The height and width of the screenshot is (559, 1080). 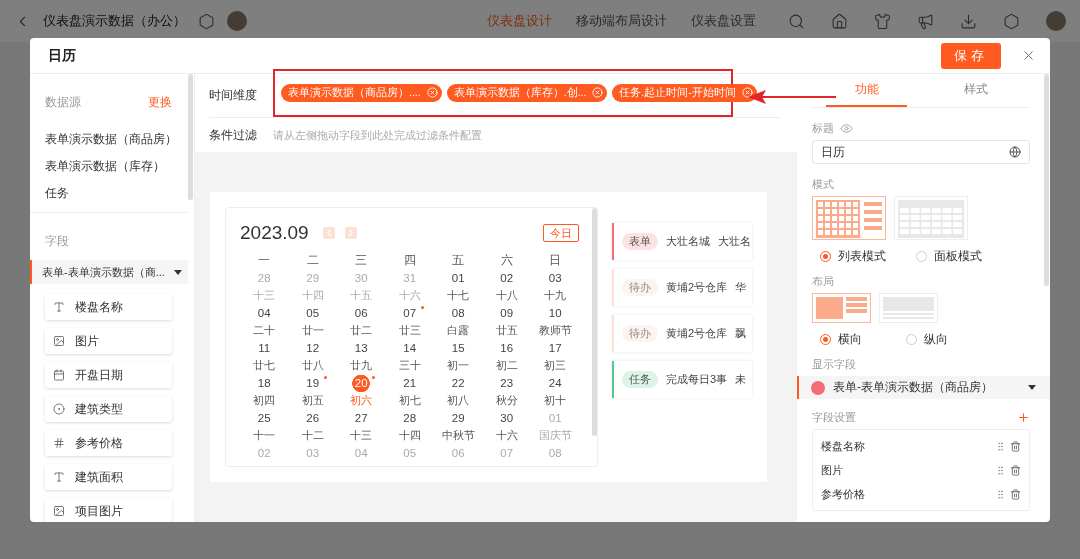 I want to click on day-number: 24, so click(x=555, y=383).